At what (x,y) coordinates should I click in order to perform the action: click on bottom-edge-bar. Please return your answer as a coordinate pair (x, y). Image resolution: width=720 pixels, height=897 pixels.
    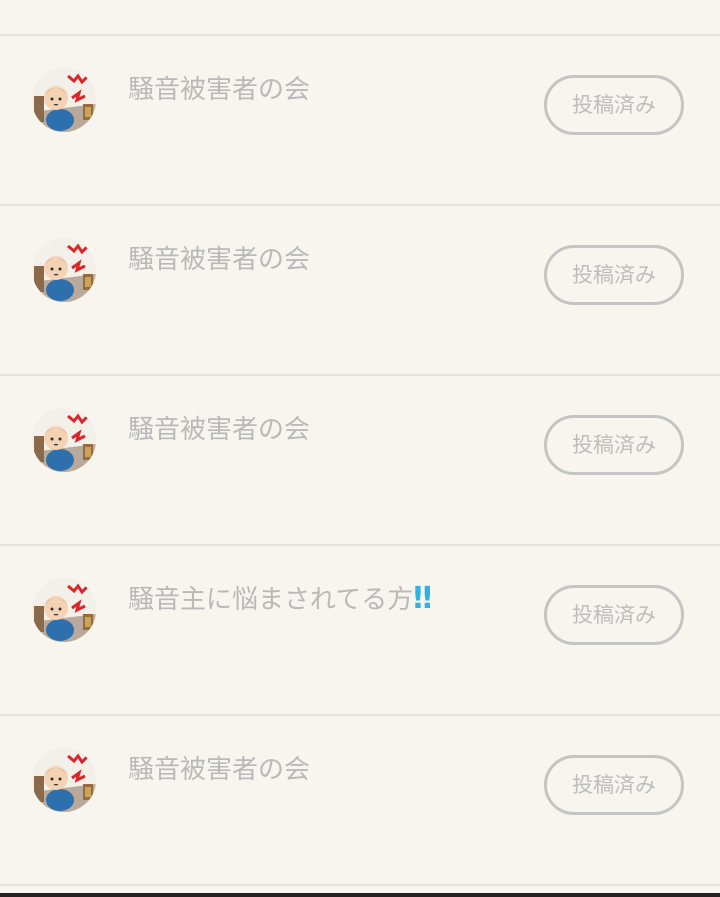
    Looking at the image, I should click on (360, 895).